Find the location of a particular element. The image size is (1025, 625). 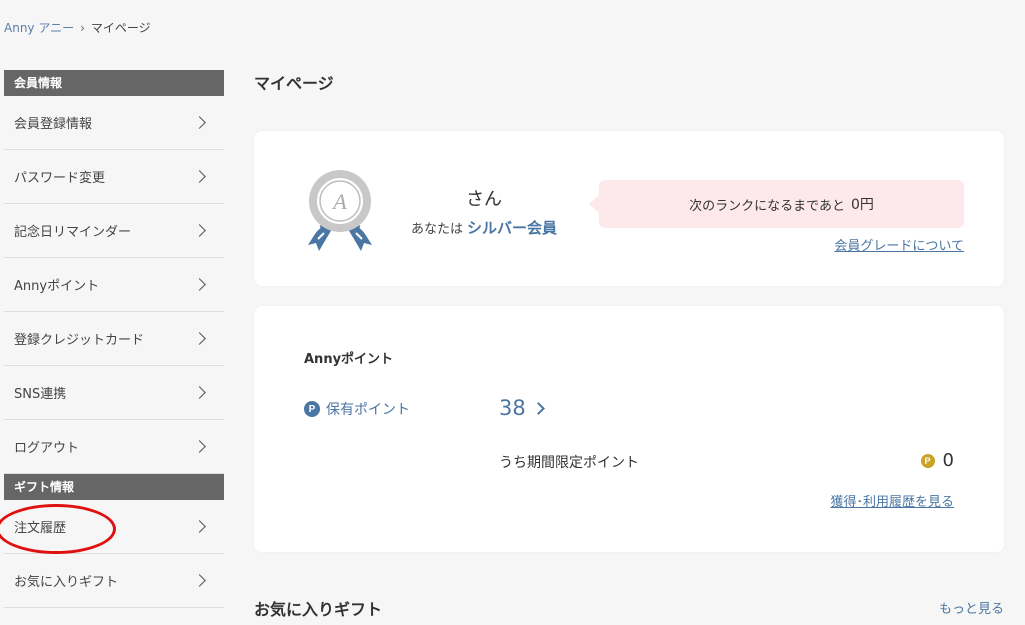

held-points-label: P 保有ポイント is located at coordinates (357, 409).